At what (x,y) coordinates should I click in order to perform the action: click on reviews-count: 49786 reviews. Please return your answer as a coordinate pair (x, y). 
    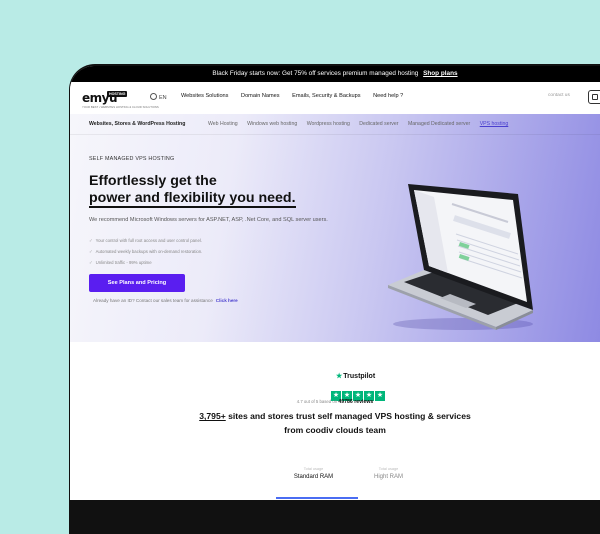
    Looking at the image, I should click on (355, 402).